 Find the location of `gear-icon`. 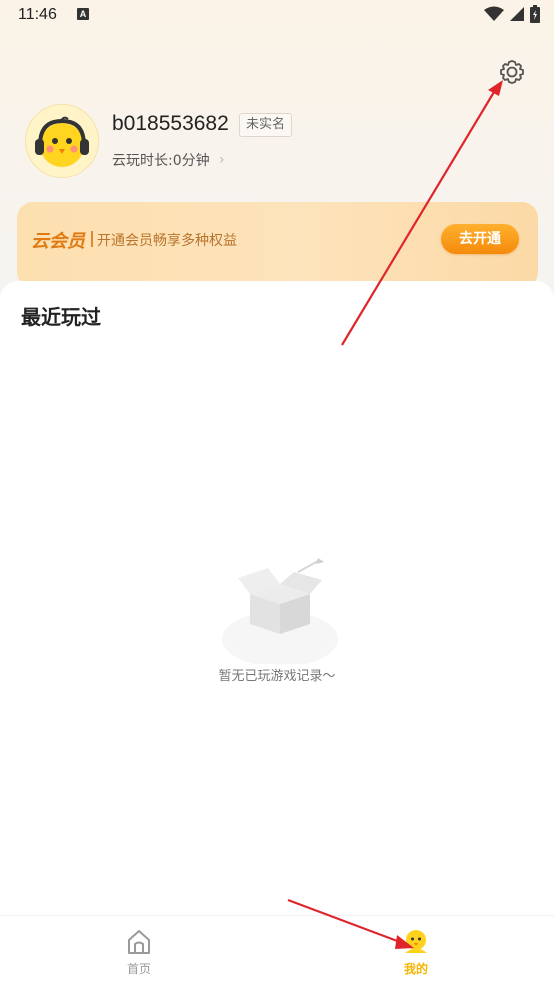

gear-icon is located at coordinates (512, 72).